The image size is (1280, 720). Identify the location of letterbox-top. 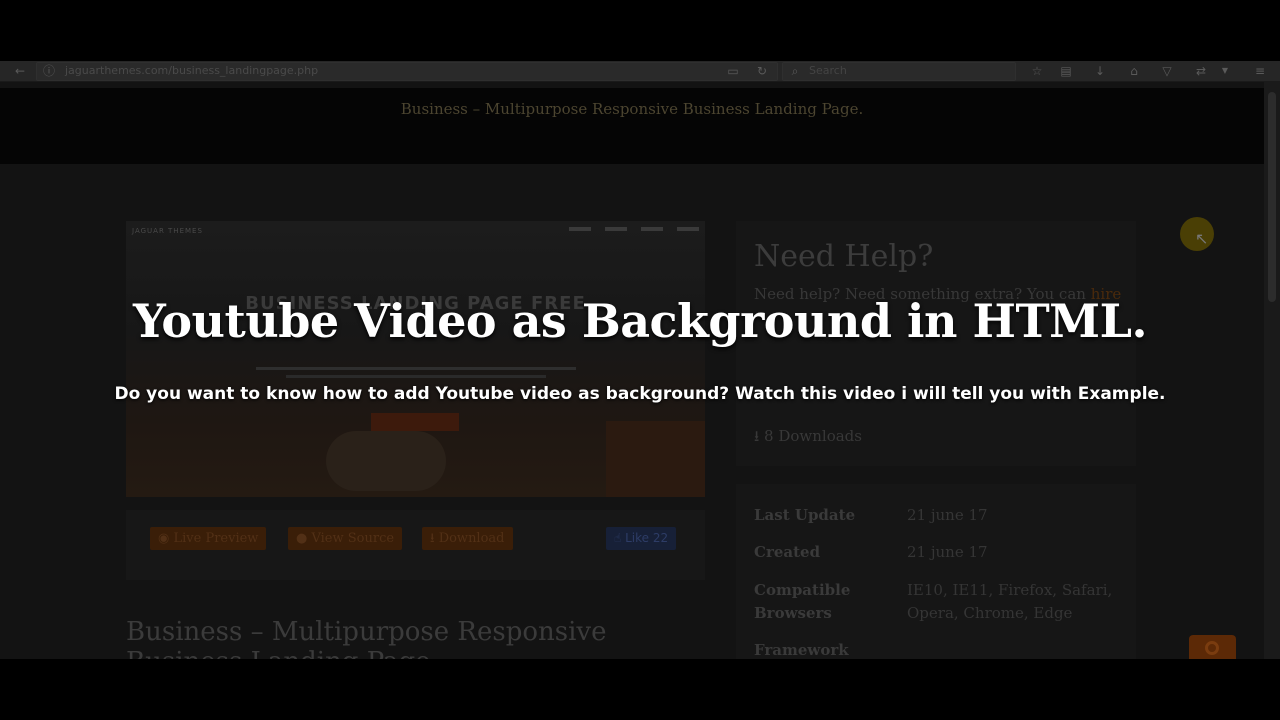
(640, 30).